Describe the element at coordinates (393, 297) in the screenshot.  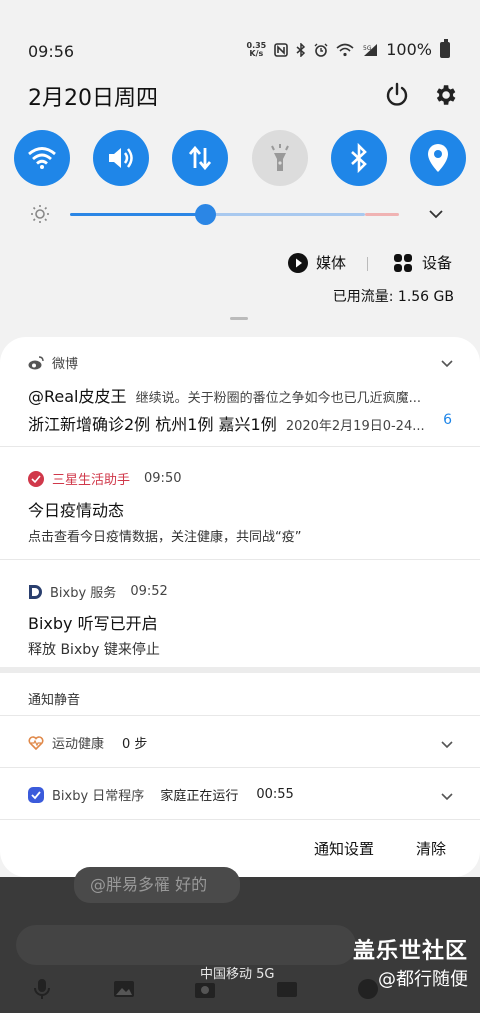
I see `data-usage-label: 已用流量: 1.56 GB` at that location.